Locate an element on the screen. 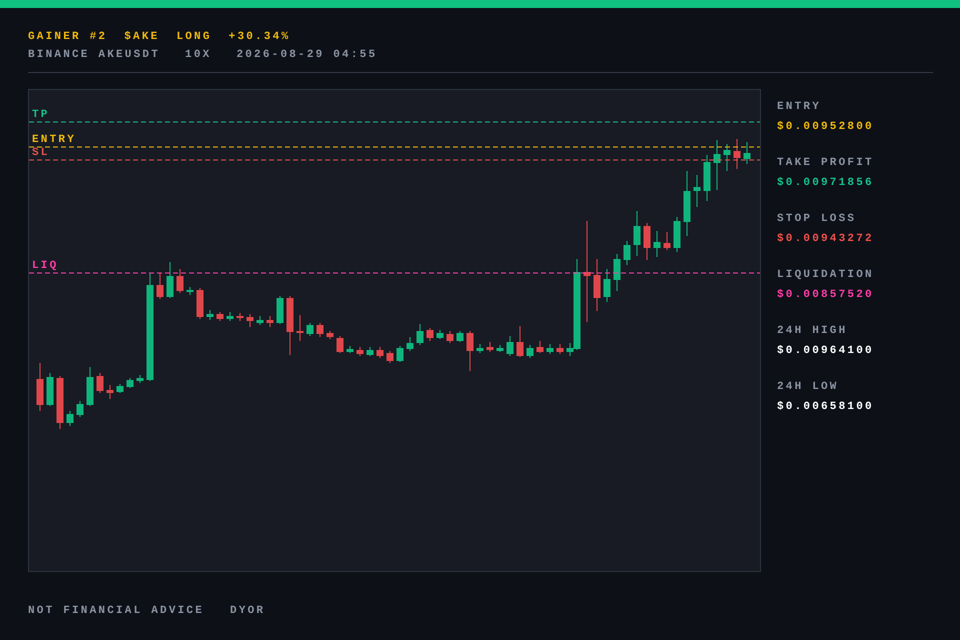 The height and width of the screenshot is (640, 960). signal-info-text: BINANCE AKEUSDT is located at coordinates (94, 55).